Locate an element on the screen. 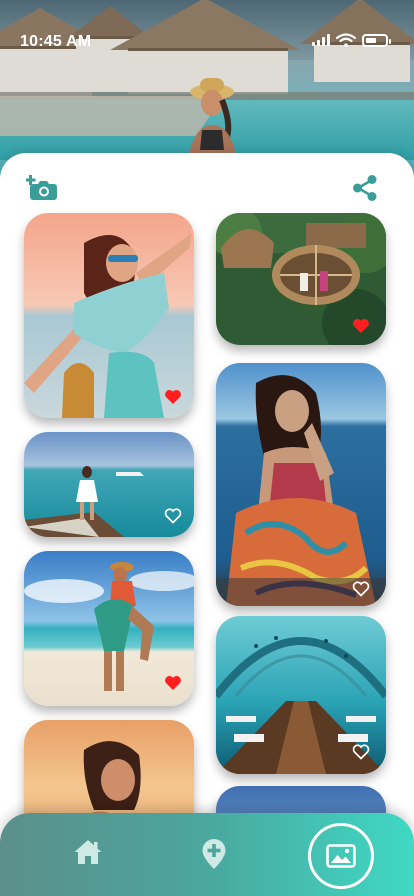 The image size is (414, 896). nav-home-button is located at coordinates (88, 852).